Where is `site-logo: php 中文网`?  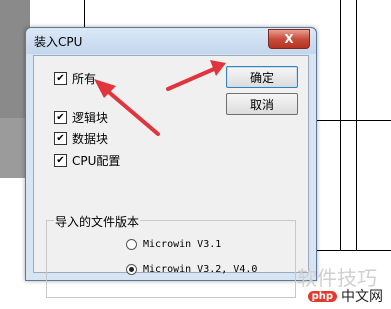 site-logo: php 中文网 is located at coordinates (345, 296).